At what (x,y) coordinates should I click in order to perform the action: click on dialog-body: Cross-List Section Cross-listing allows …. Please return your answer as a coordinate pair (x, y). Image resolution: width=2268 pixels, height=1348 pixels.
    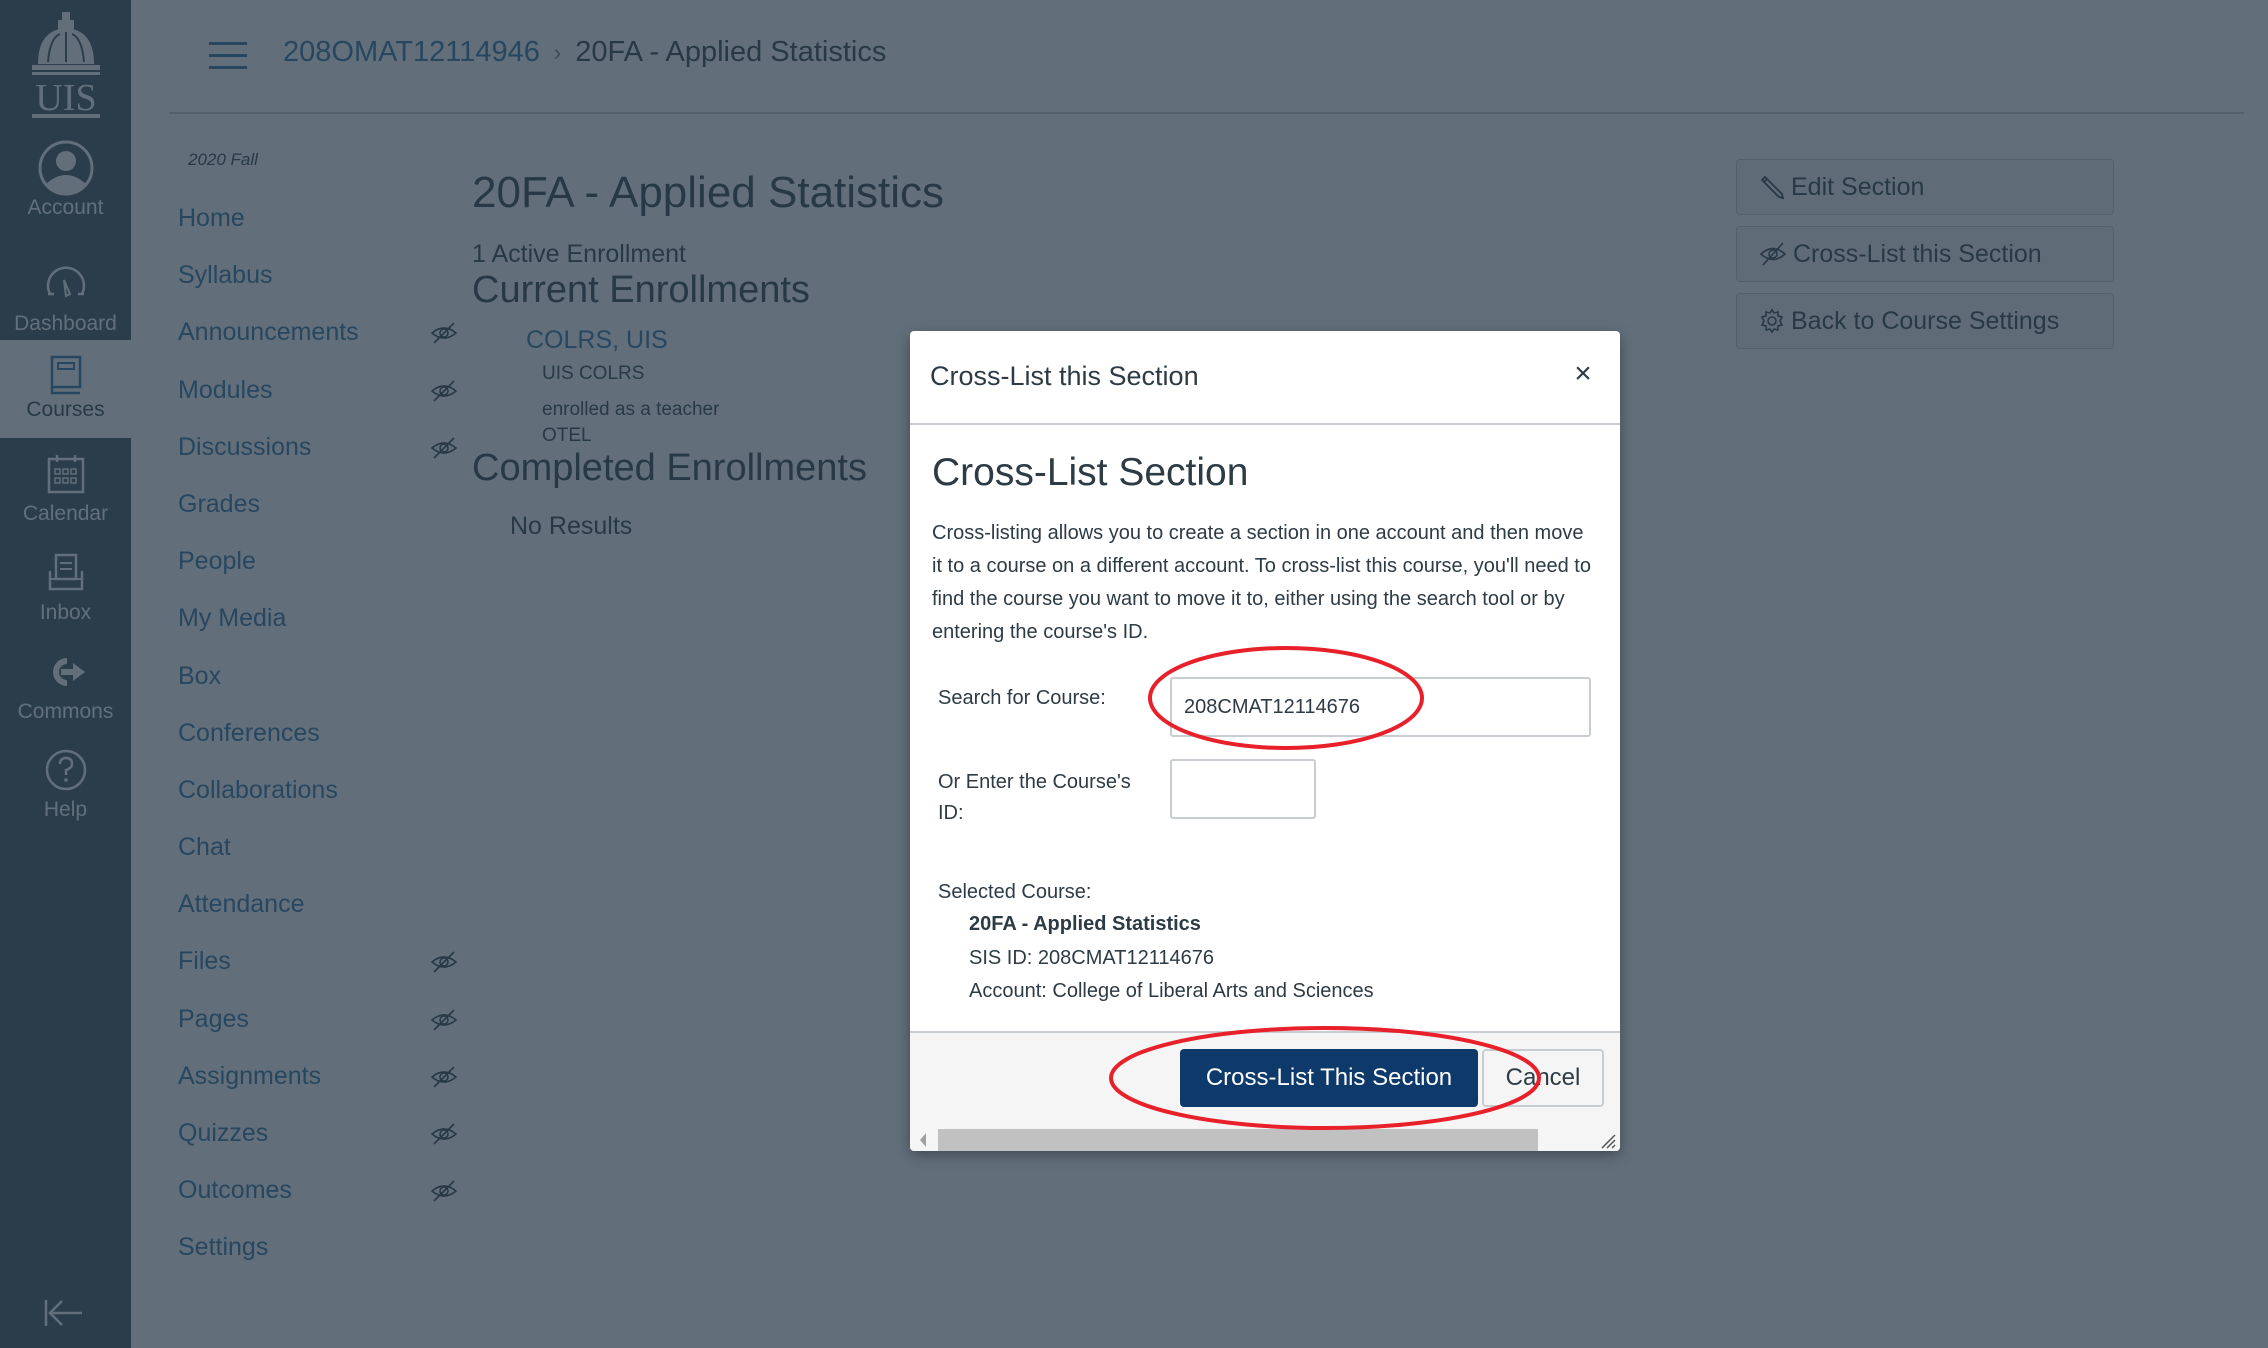
    Looking at the image, I should click on (1265, 550).